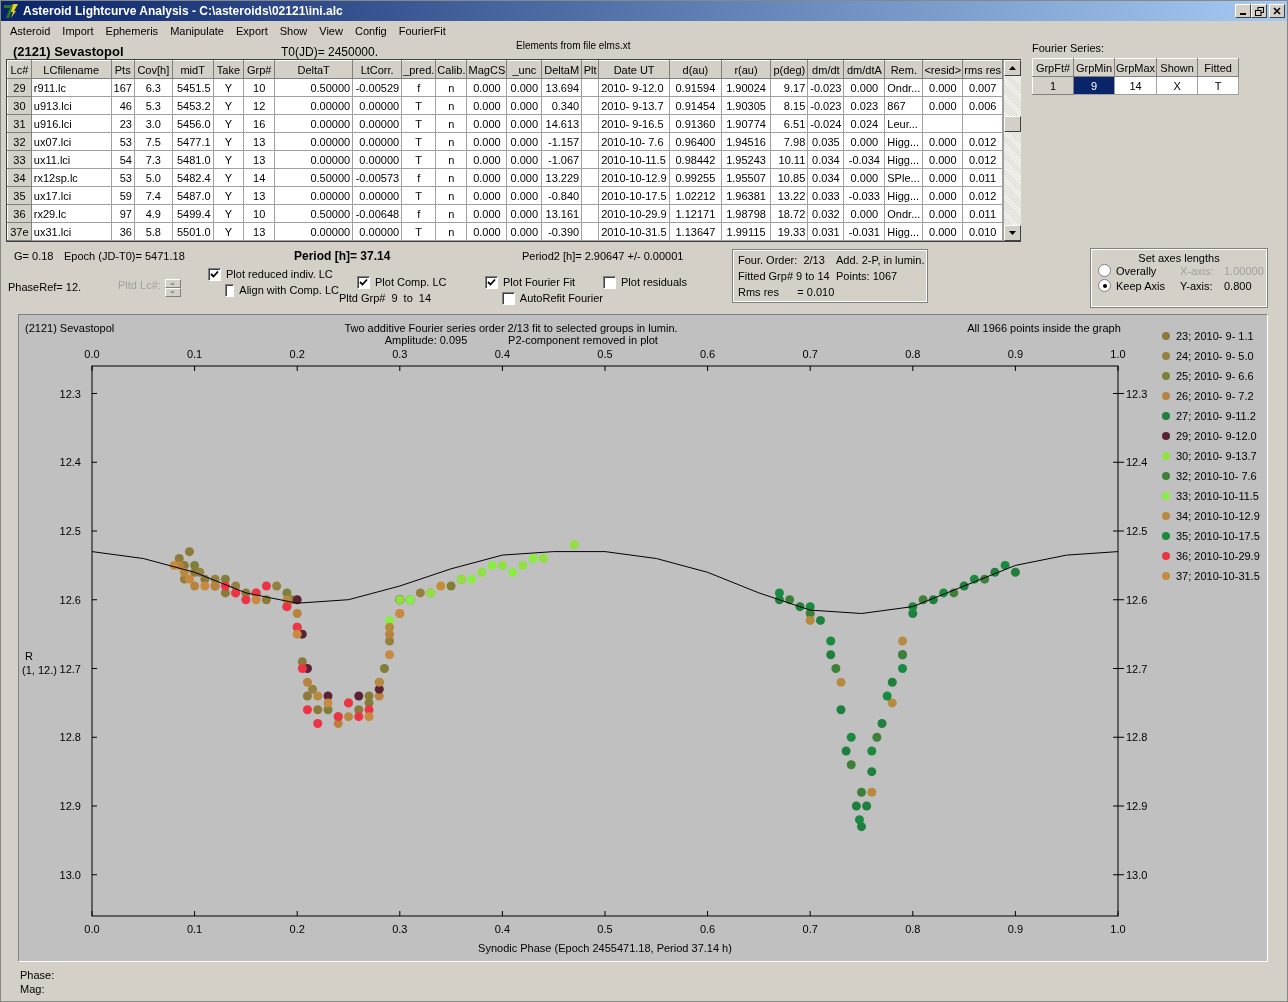 The width and height of the screenshot is (1288, 1002). Describe the element at coordinates (583, 340) in the screenshot. I see `p2-note: P2-component removed in plot` at that location.